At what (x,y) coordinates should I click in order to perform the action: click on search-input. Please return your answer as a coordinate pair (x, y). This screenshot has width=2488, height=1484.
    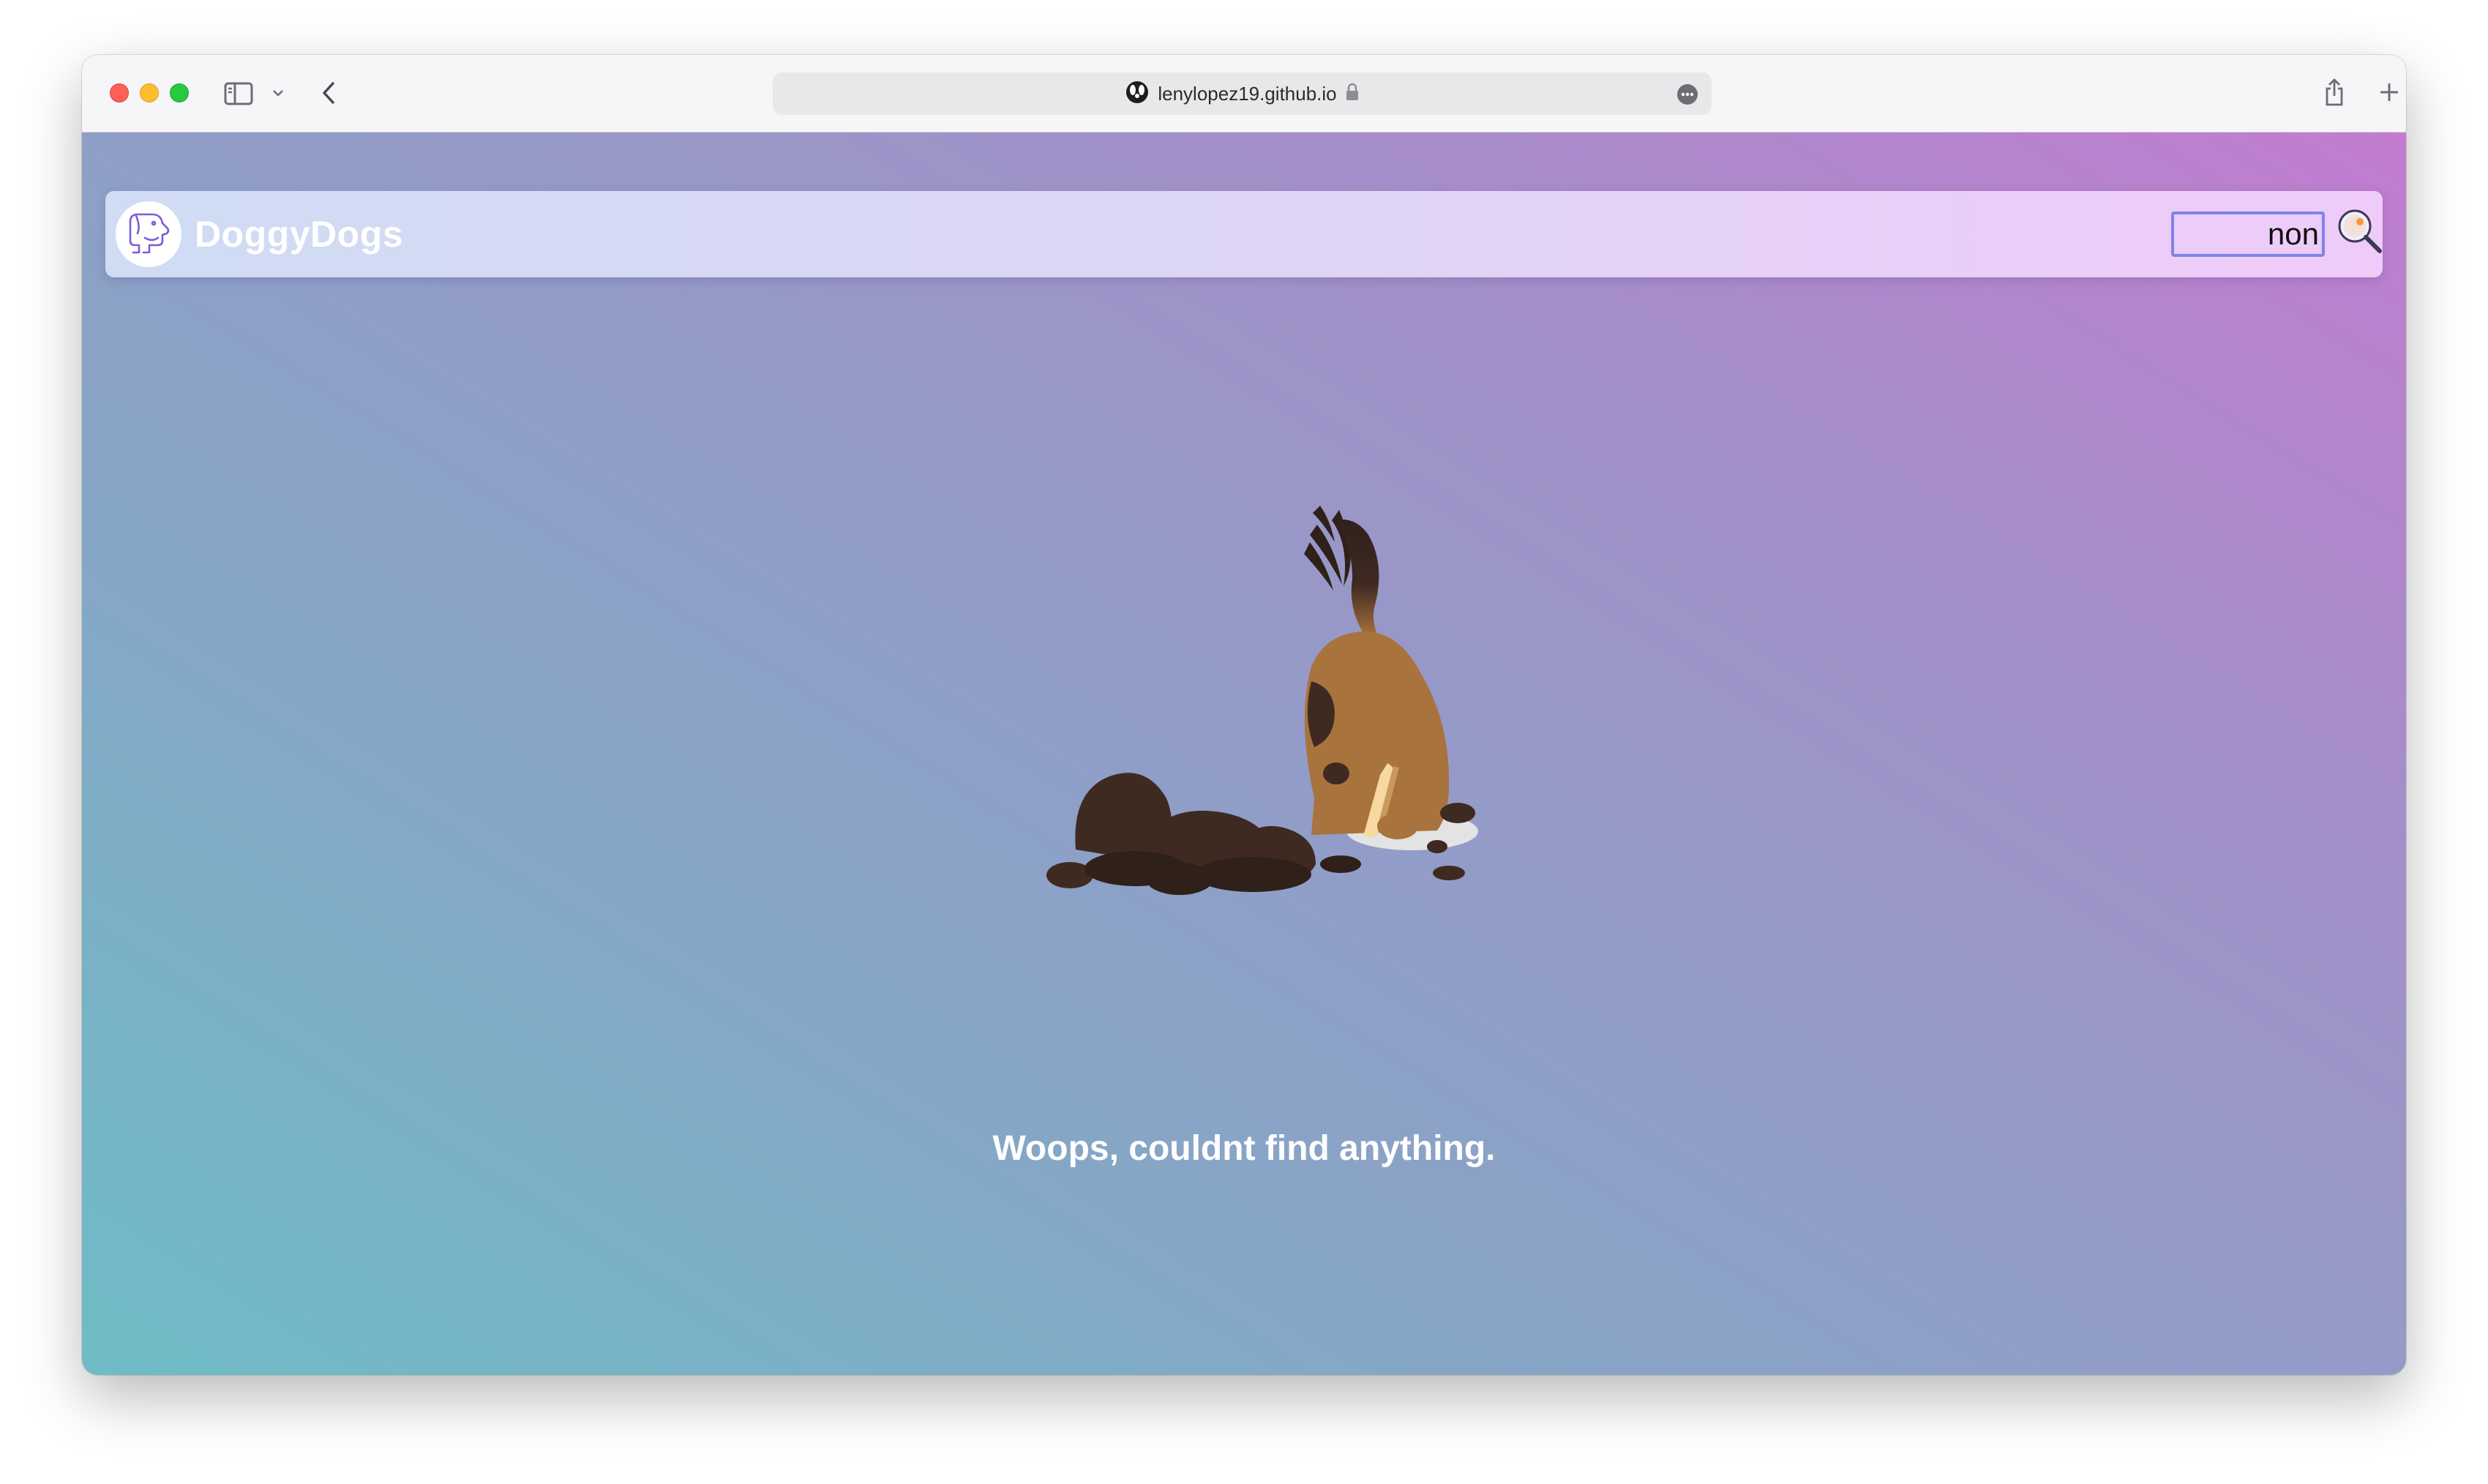
    Looking at the image, I should click on (2248, 234).